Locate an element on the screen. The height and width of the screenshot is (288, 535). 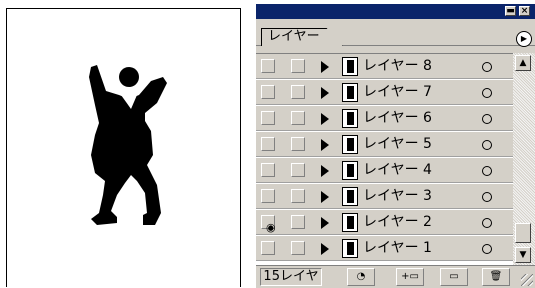
palette-tab-row: レイヤー ▶ is located at coordinates (395, 33).